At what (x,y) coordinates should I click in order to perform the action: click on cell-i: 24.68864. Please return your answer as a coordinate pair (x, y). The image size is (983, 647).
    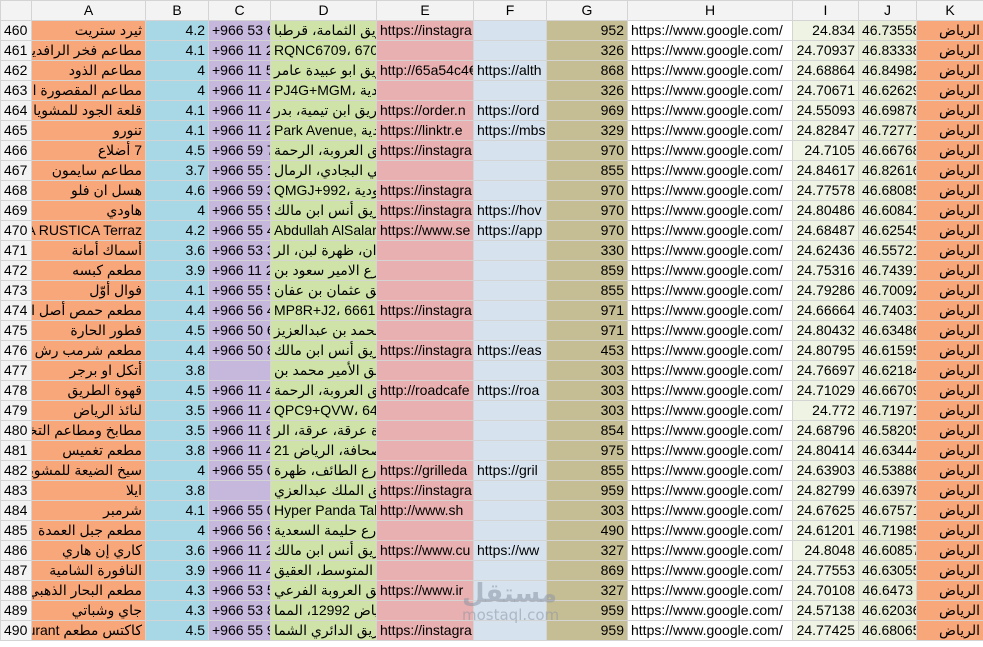
    Looking at the image, I should click on (825, 70).